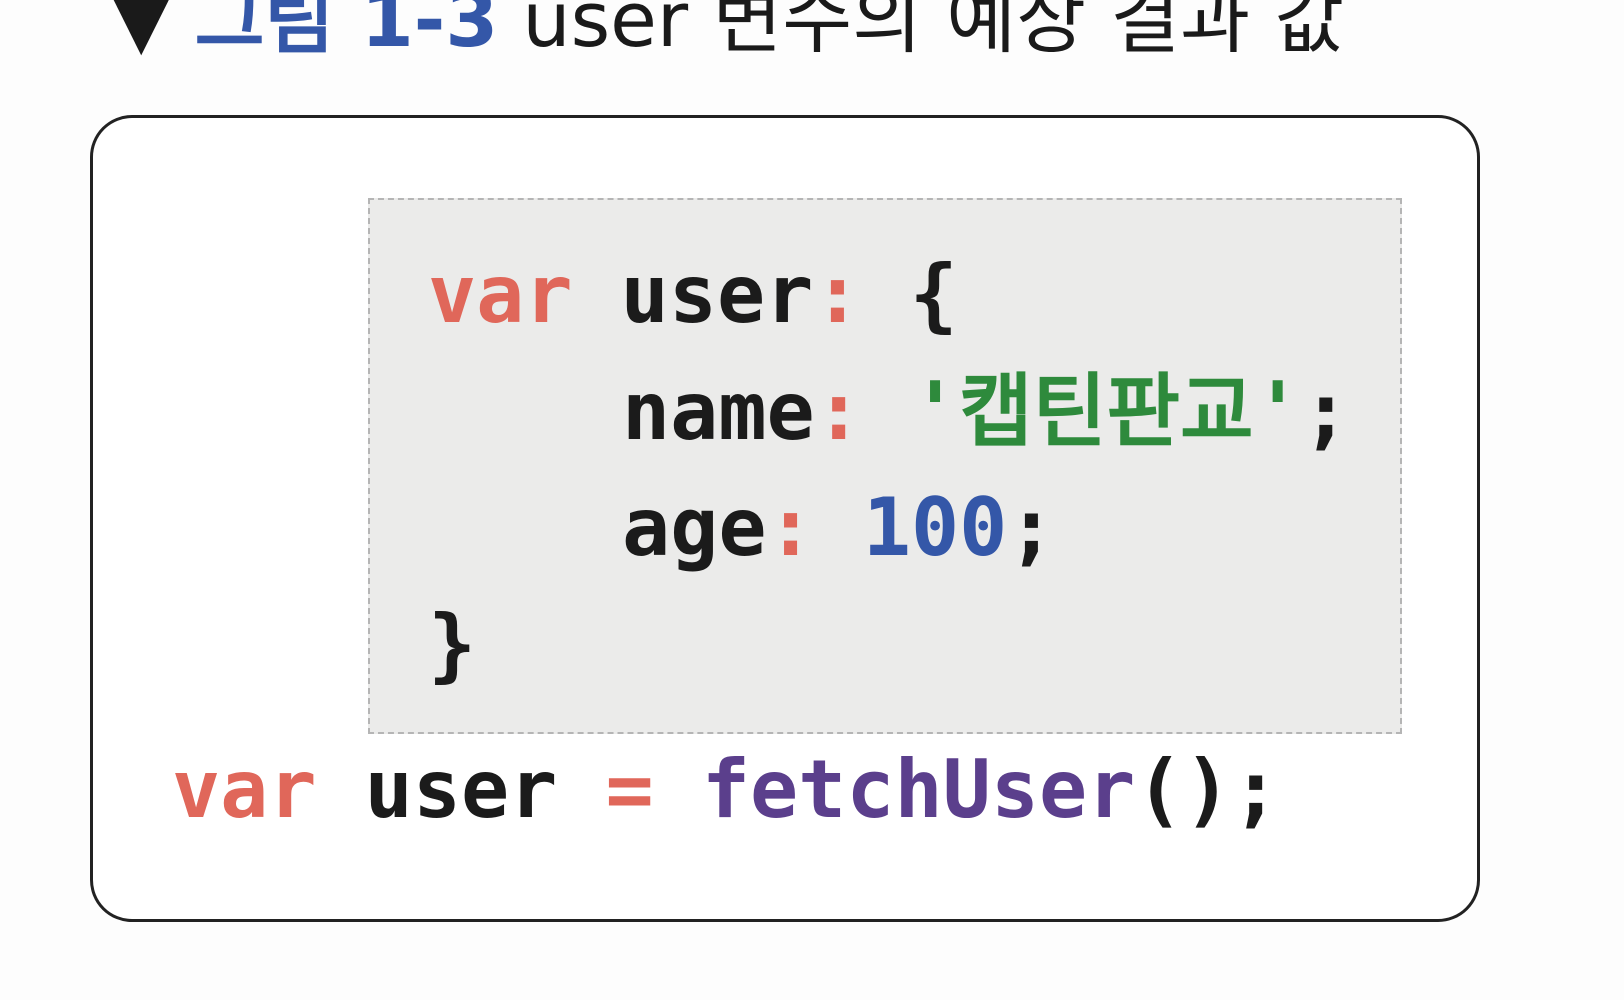 Image resolution: width=1624 pixels, height=1000 pixels. I want to click on triangle-marker-icon: ▼, so click(141, 32).